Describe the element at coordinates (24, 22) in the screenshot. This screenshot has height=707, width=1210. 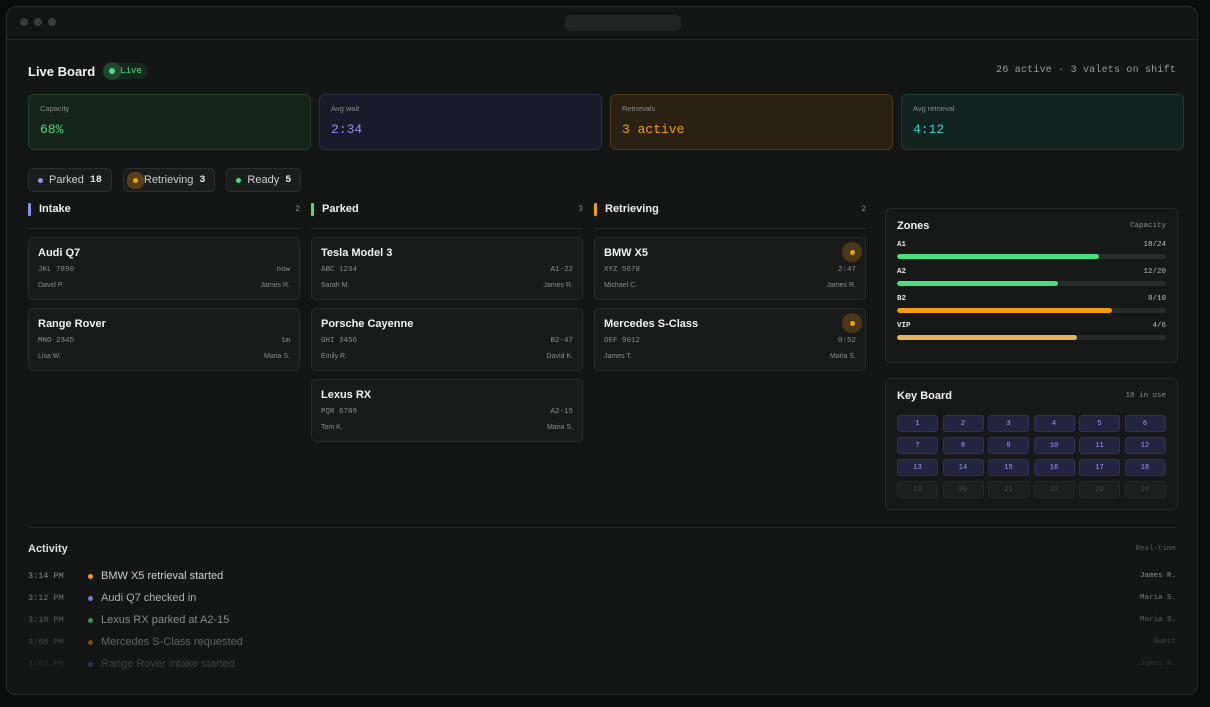
I see `close-window-icon` at that location.